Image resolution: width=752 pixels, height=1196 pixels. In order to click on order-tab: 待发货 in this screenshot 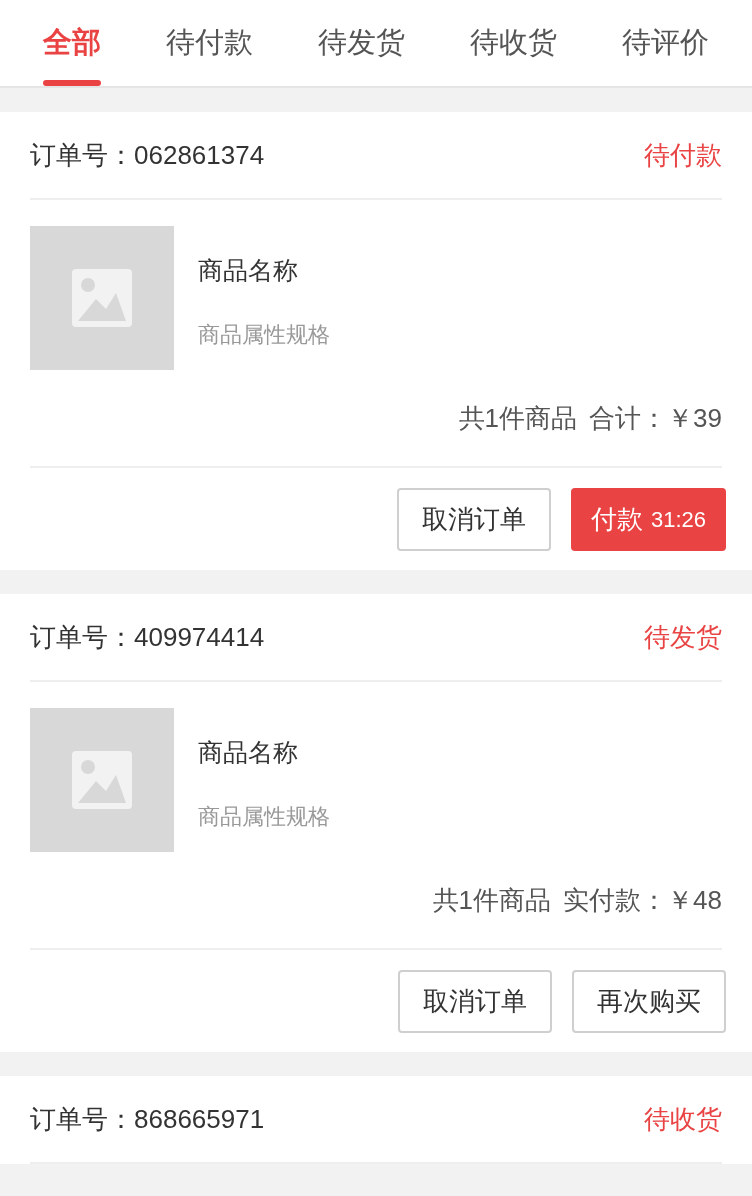, I will do `click(361, 43)`.